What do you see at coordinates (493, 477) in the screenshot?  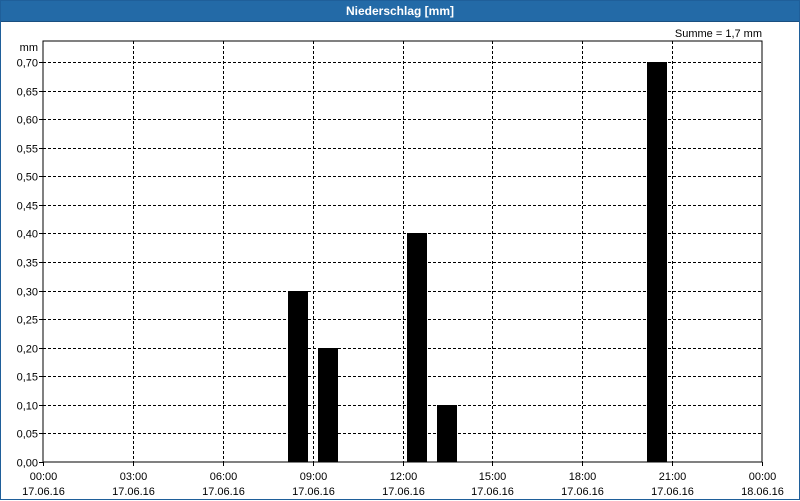 I see `x-tick-time-label: 15:00` at bounding box center [493, 477].